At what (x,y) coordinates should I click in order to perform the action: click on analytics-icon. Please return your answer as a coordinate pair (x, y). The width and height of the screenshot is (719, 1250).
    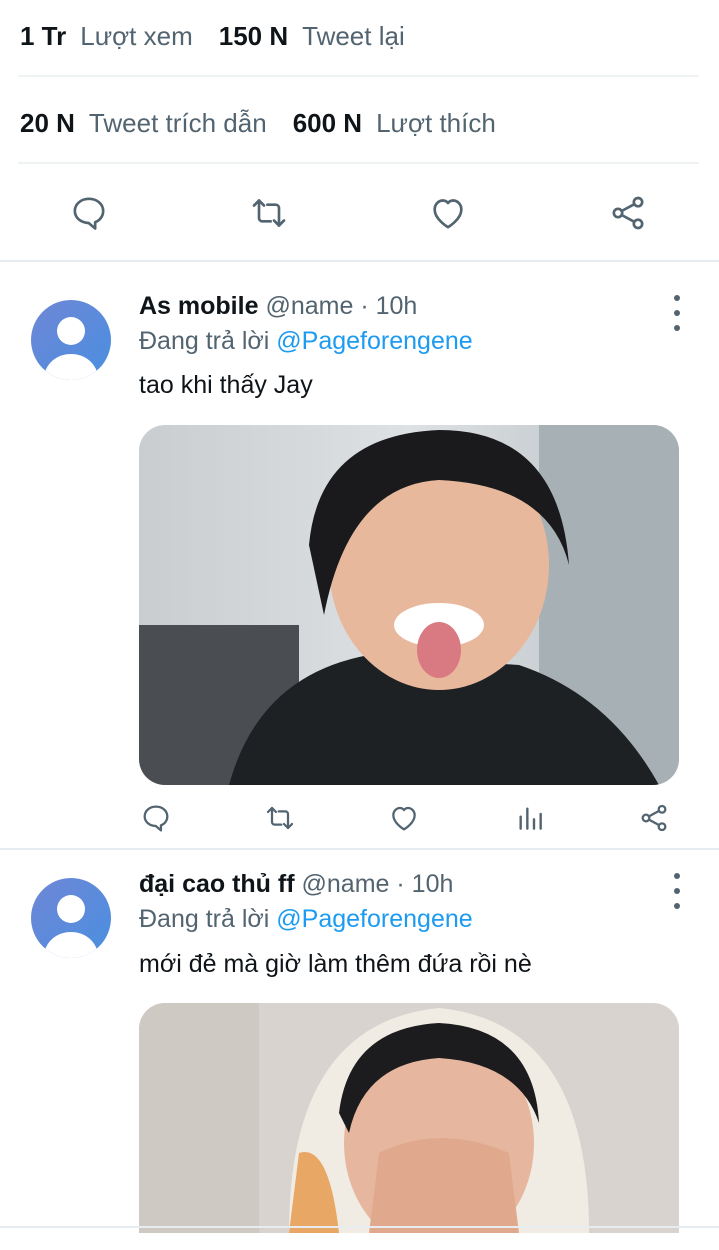
    Looking at the image, I should click on (530, 818).